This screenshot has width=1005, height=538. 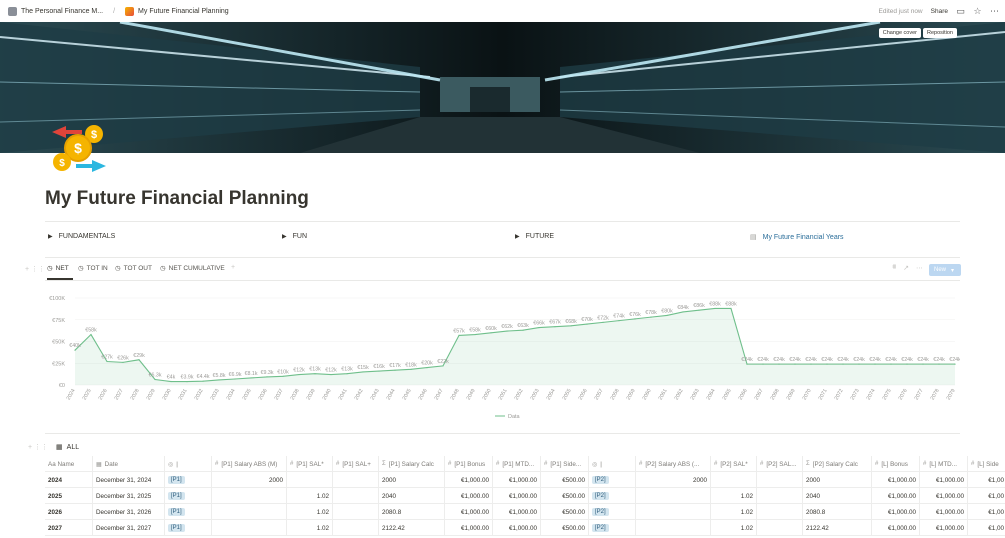 What do you see at coordinates (733, 464) in the screenshot?
I see `column-header: # [P2] SAL*` at bounding box center [733, 464].